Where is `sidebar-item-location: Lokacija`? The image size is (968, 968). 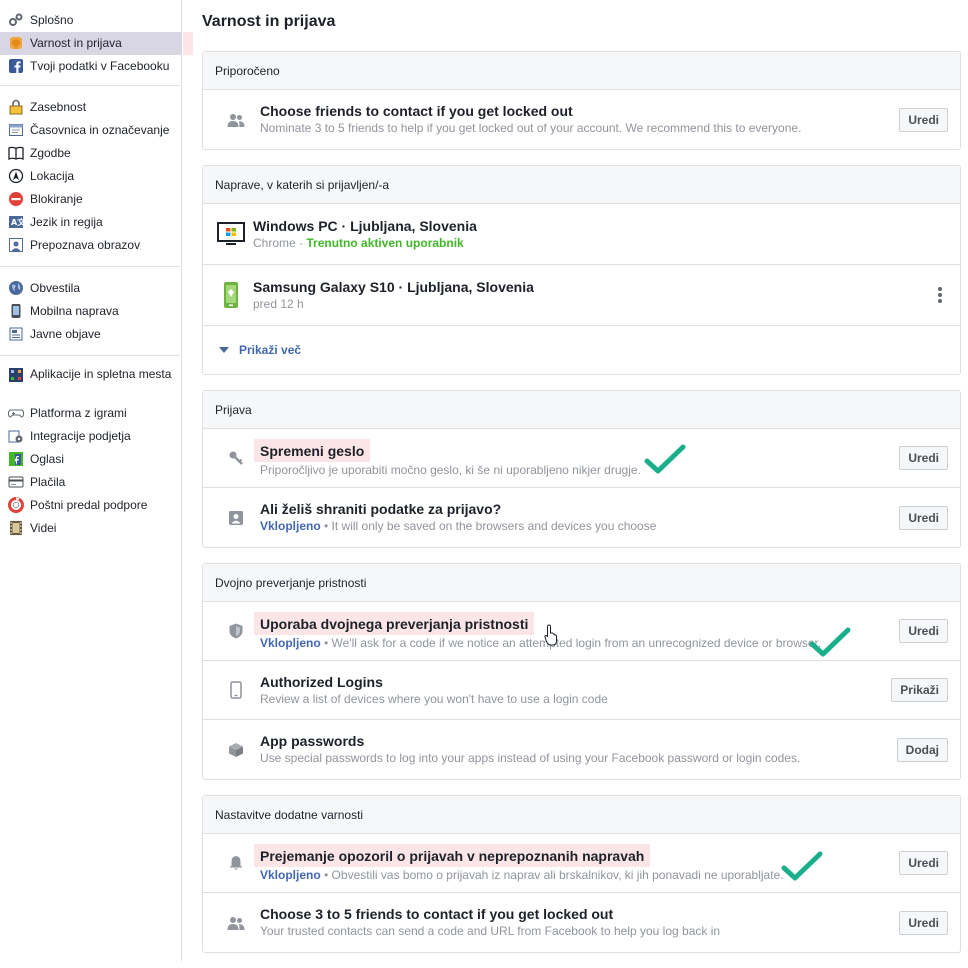 sidebar-item-location: Lokacija is located at coordinates (90, 176).